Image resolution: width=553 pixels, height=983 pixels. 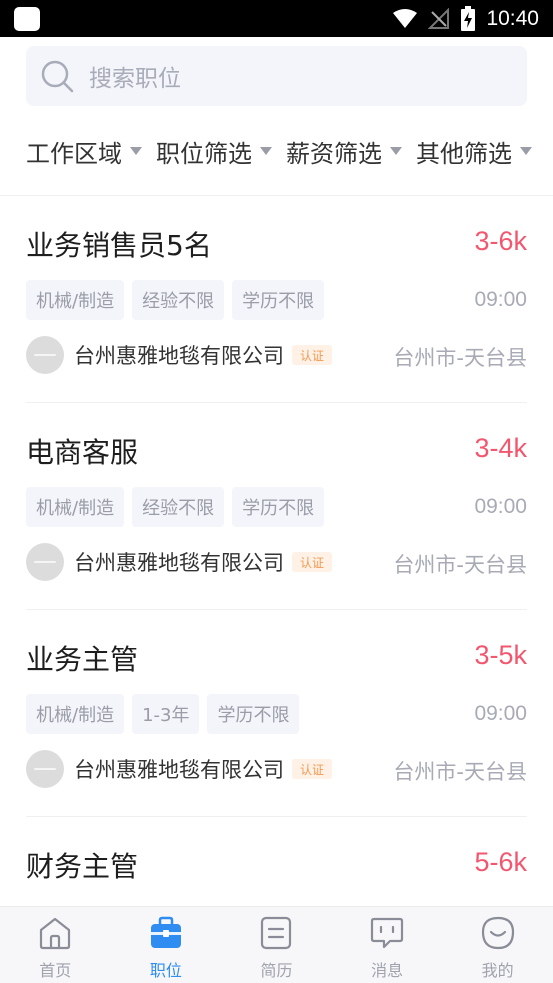 What do you see at coordinates (405, 18) in the screenshot?
I see `wifi-icon` at bounding box center [405, 18].